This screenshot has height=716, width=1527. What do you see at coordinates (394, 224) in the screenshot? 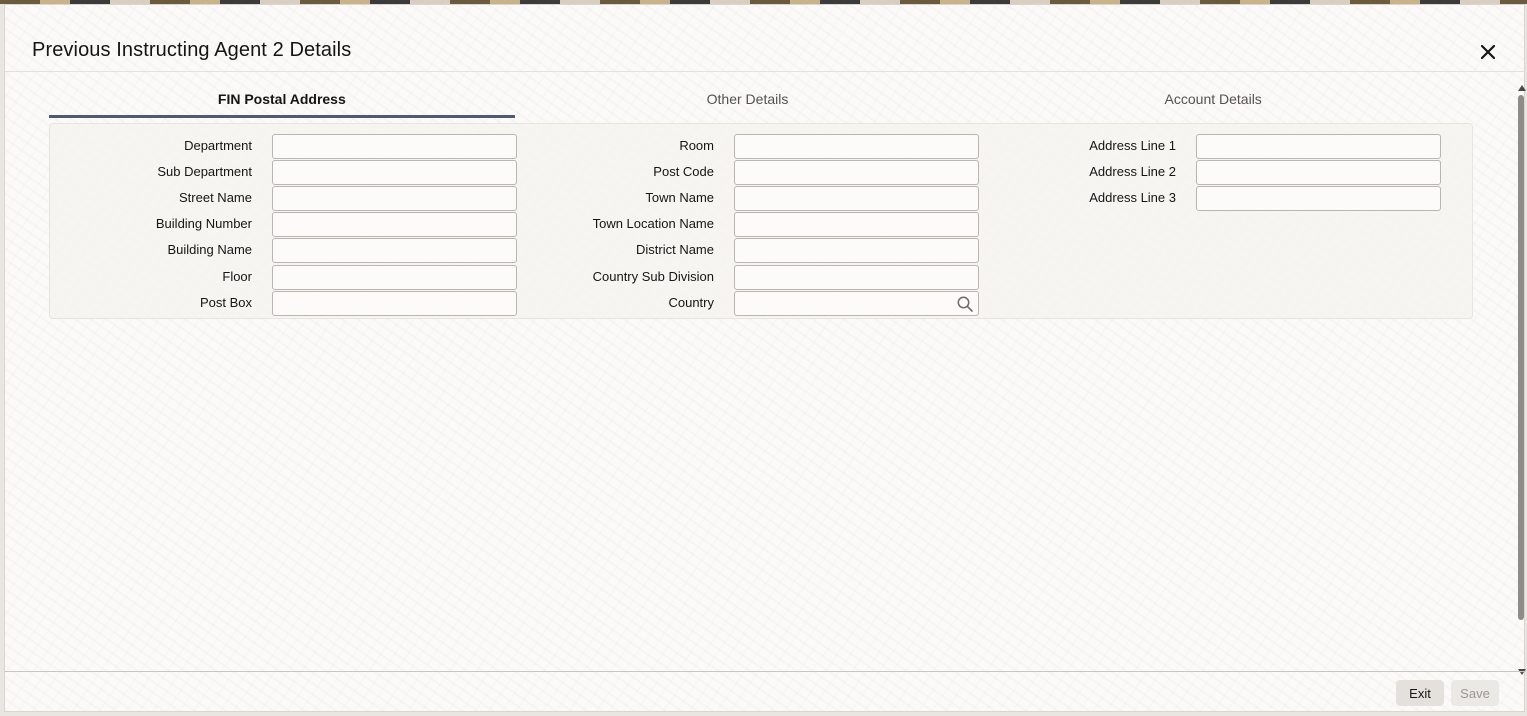
I see `building-number-field` at bounding box center [394, 224].